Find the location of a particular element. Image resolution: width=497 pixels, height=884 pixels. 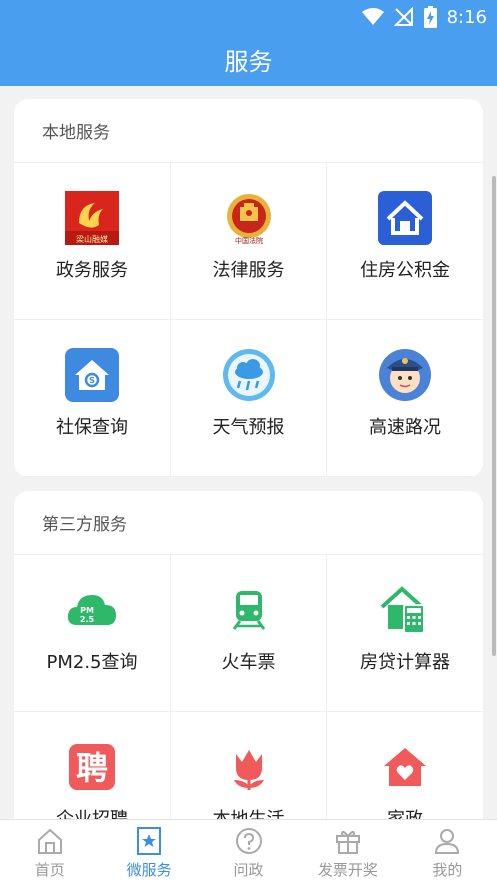

recruitment-icon: 聘 is located at coordinates (92, 767).